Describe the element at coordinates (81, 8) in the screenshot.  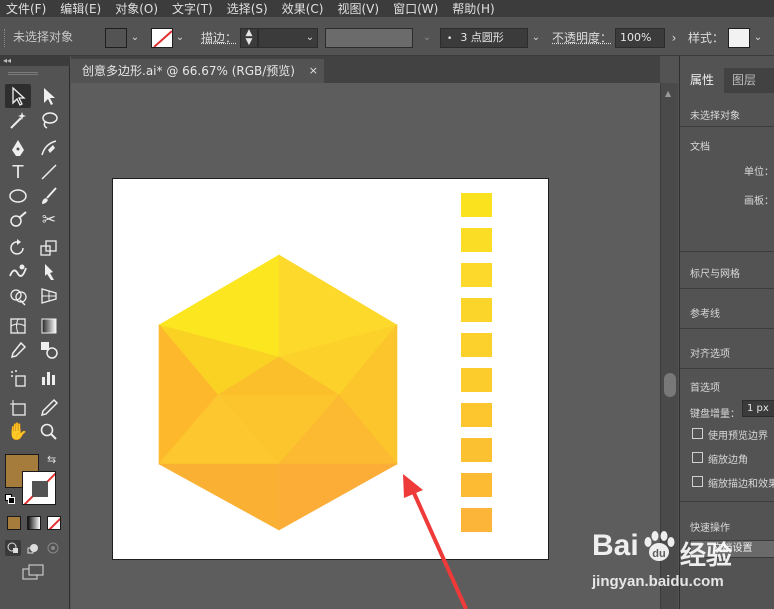
I see `menu-edit: 编辑(E)` at that location.